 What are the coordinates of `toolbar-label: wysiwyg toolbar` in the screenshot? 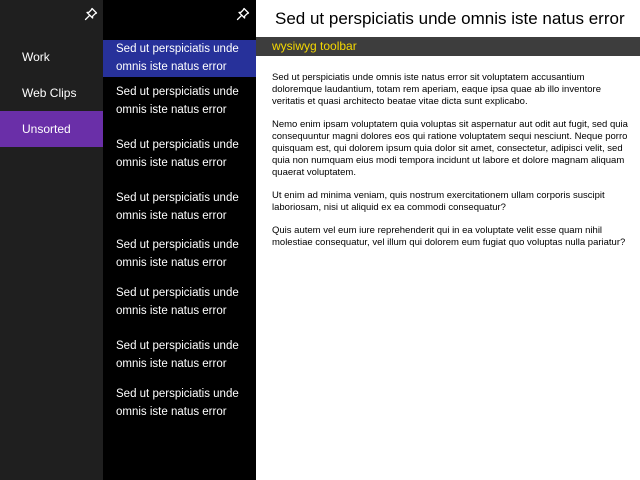 It's located at (314, 46).